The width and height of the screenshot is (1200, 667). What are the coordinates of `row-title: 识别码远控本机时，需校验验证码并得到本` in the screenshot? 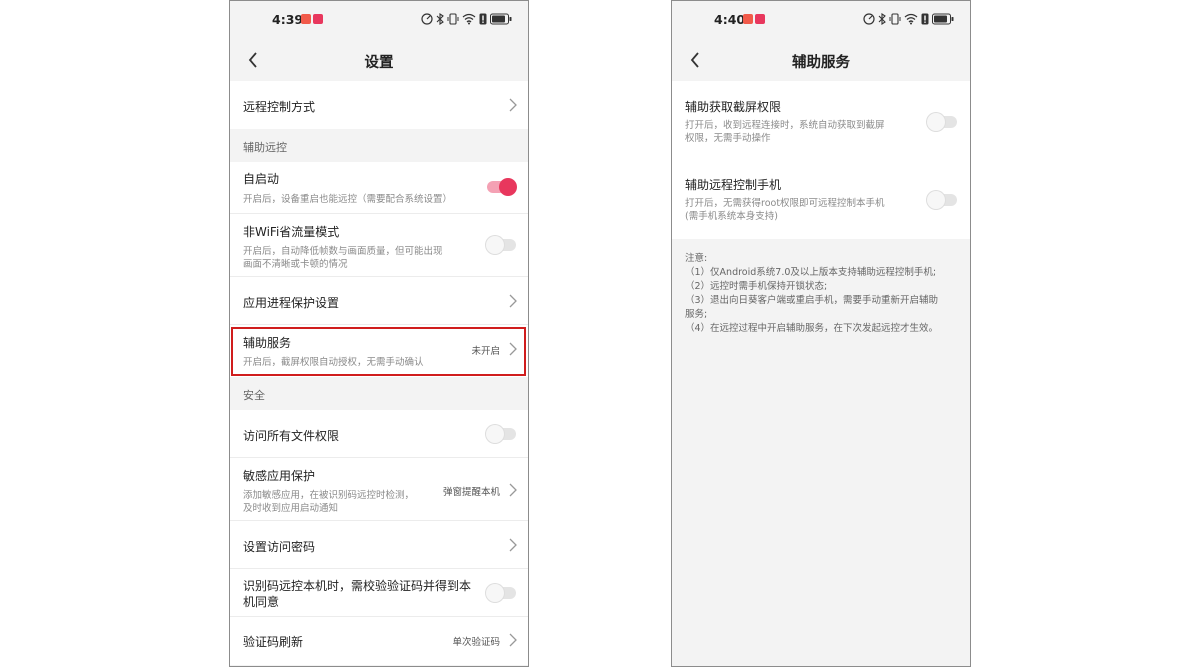 It's located at (357, 586).